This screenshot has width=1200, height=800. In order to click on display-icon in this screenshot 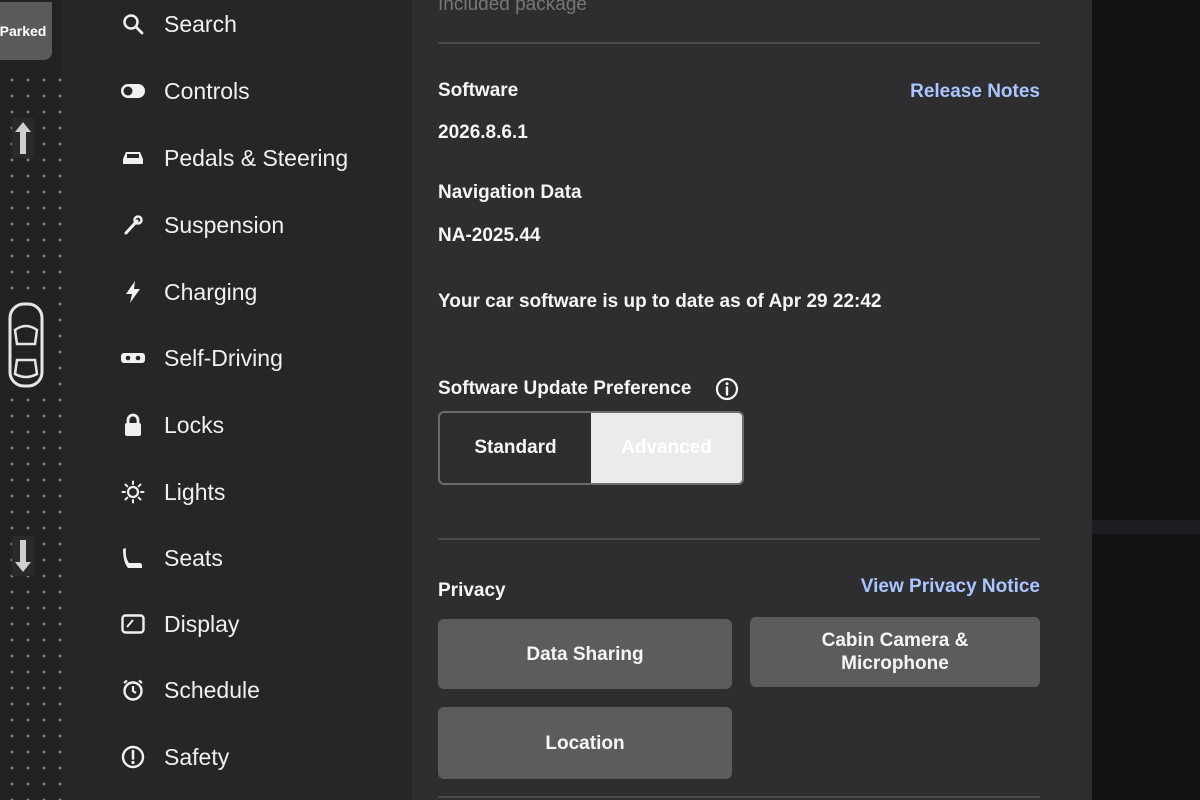, I will do `click(133, 624)`.